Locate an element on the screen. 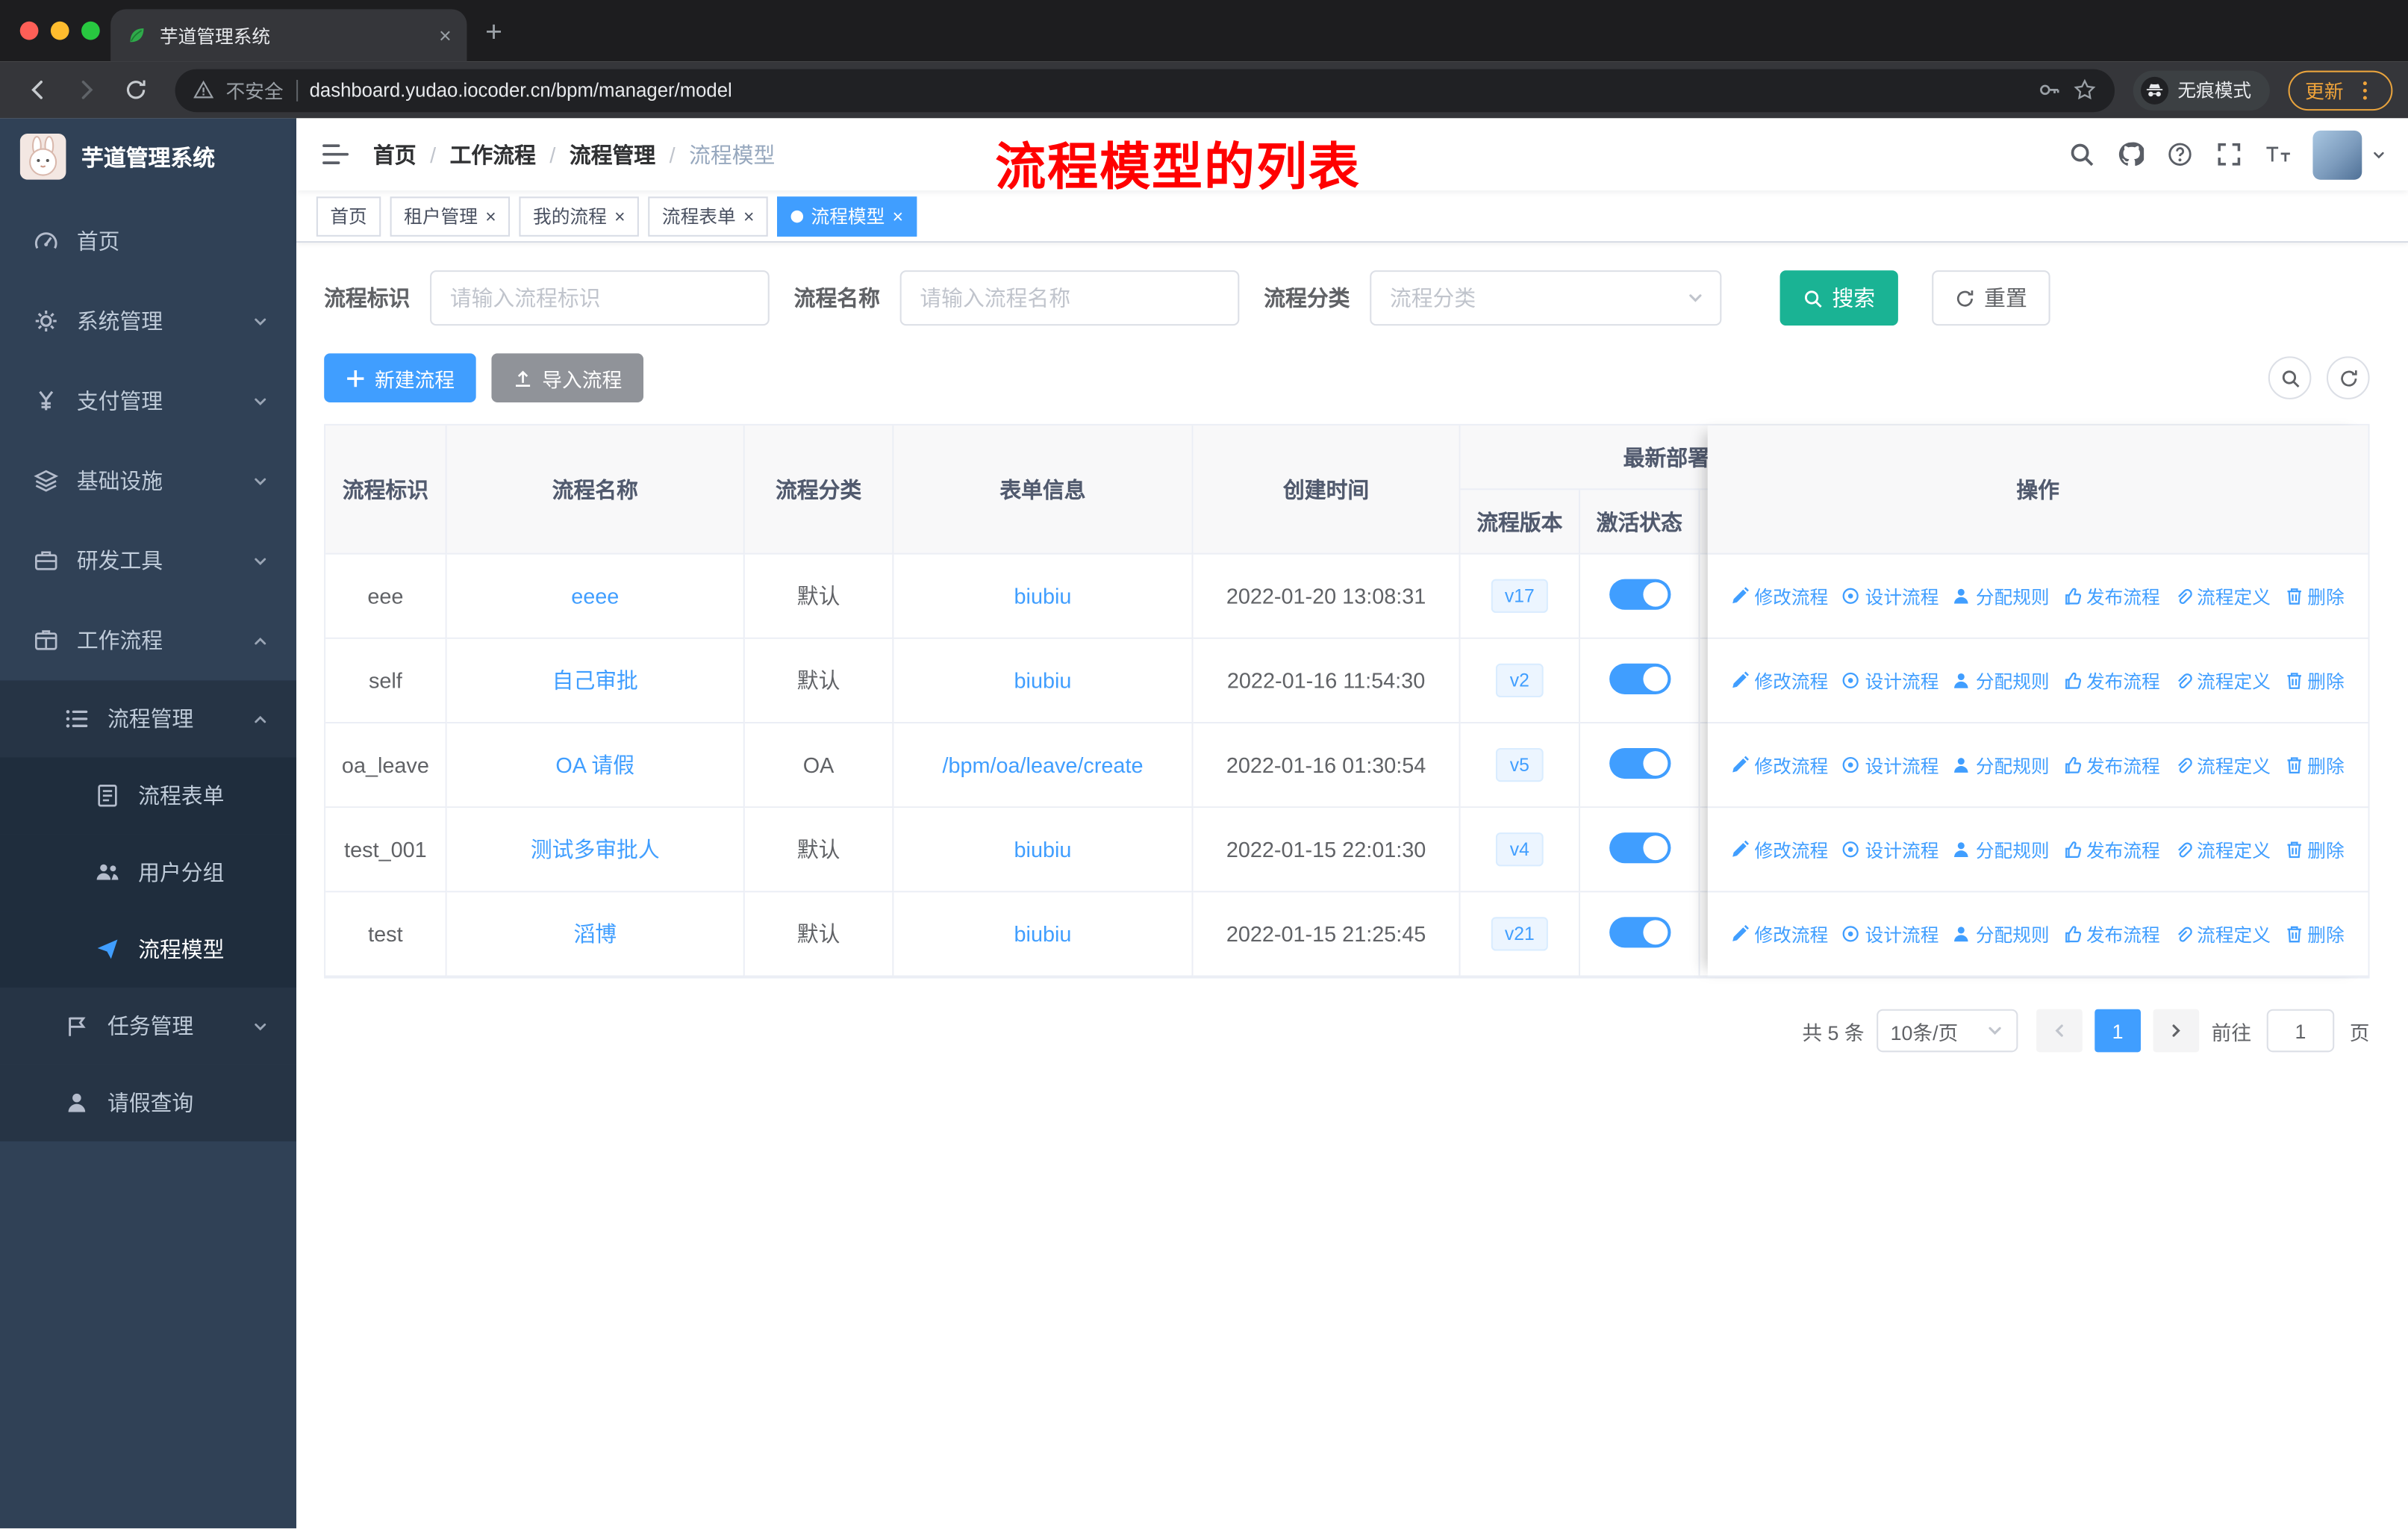 The width and height of the screenshot is (2408, 1529). sidebar-item-form: 流程表单 is located at coordinates (148, 796).